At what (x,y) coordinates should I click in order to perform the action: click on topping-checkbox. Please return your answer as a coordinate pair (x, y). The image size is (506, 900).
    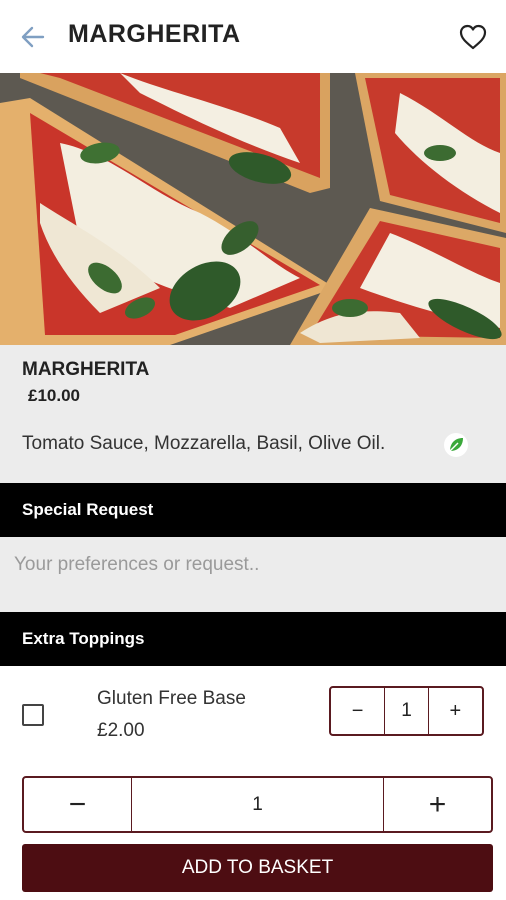
    Looking at the image, I should click on (33, 715).